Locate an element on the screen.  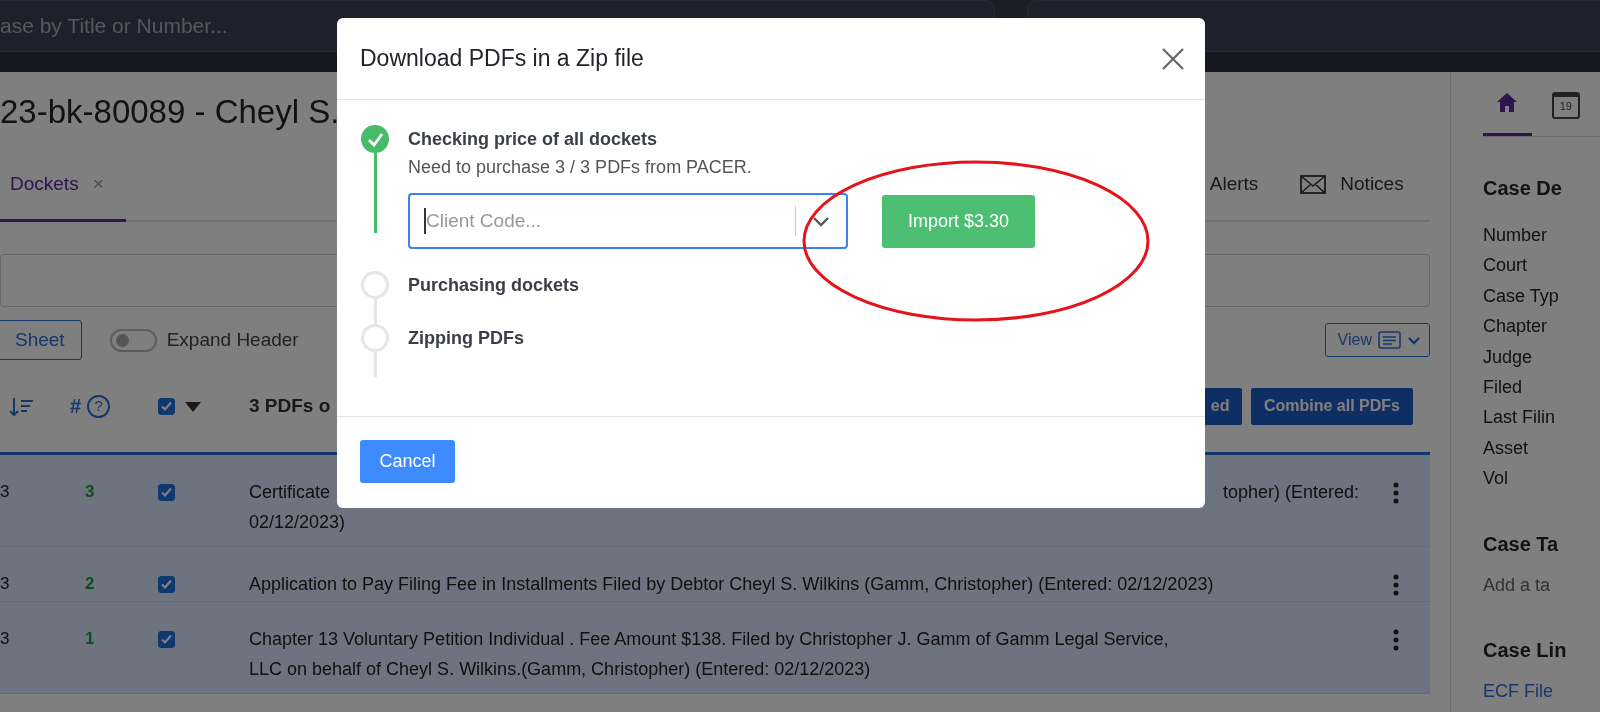
docket-text: topher) (Entered: is located at coordinates (1290, 492).